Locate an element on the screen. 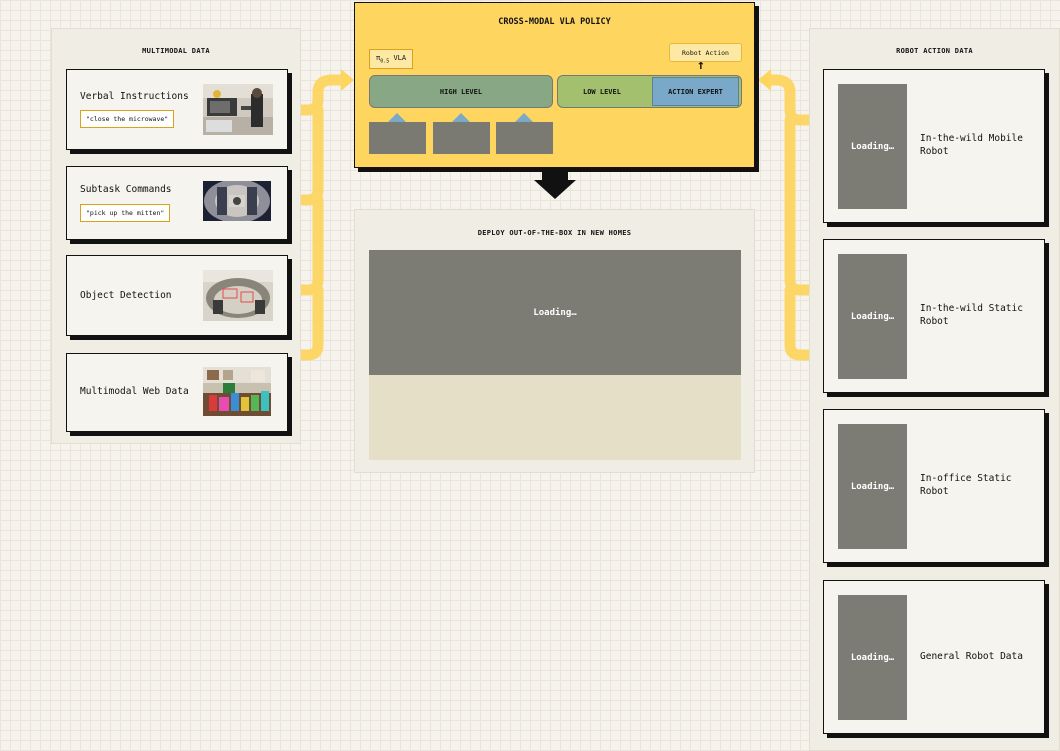 This screenshot has height=751, width=1060. robot-data-label: In-the-wild Static Robot is located at coordinates (971, 315).